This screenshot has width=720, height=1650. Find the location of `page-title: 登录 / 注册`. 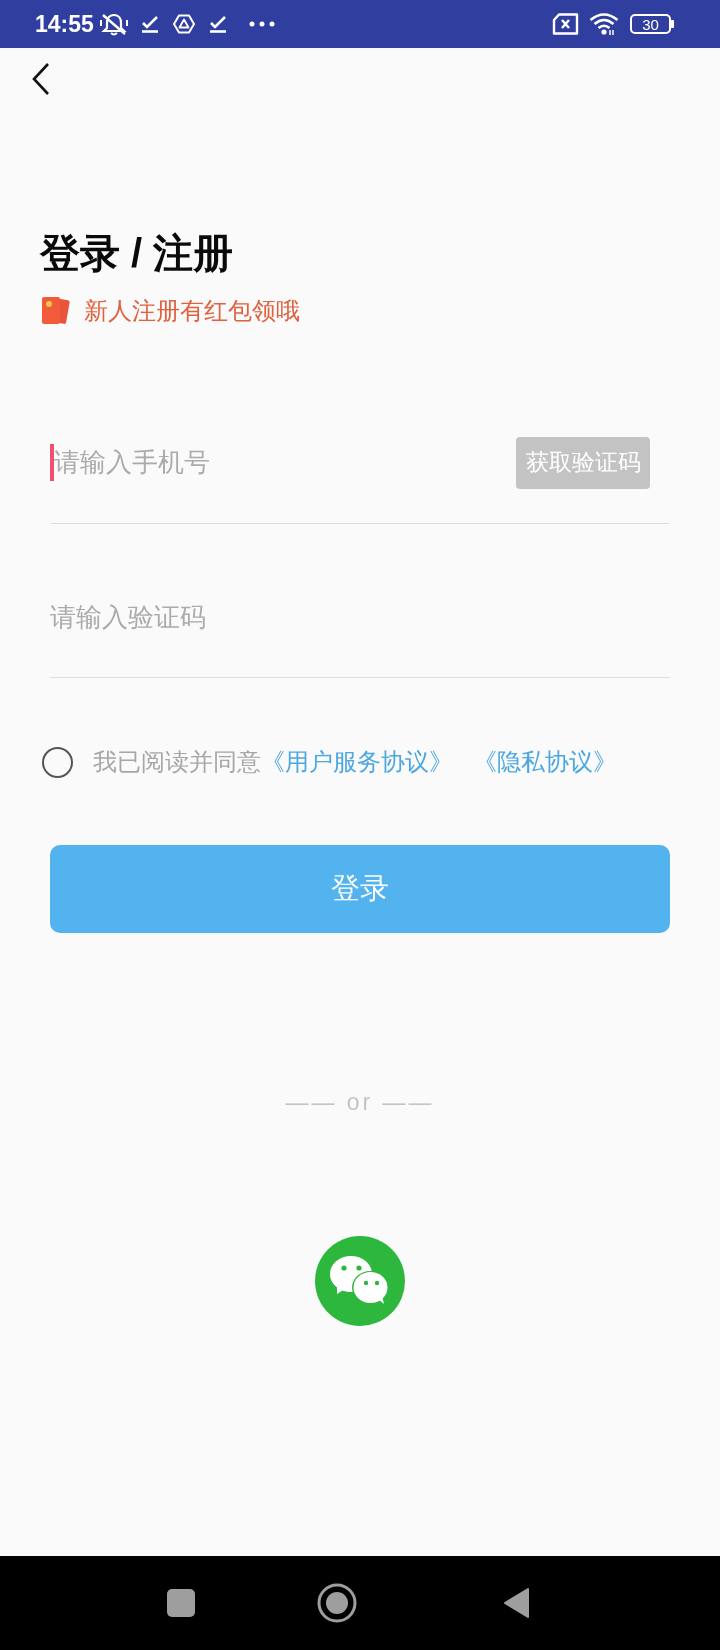

page-title: 登录 / 注册 is located at coordinates (137, 253).